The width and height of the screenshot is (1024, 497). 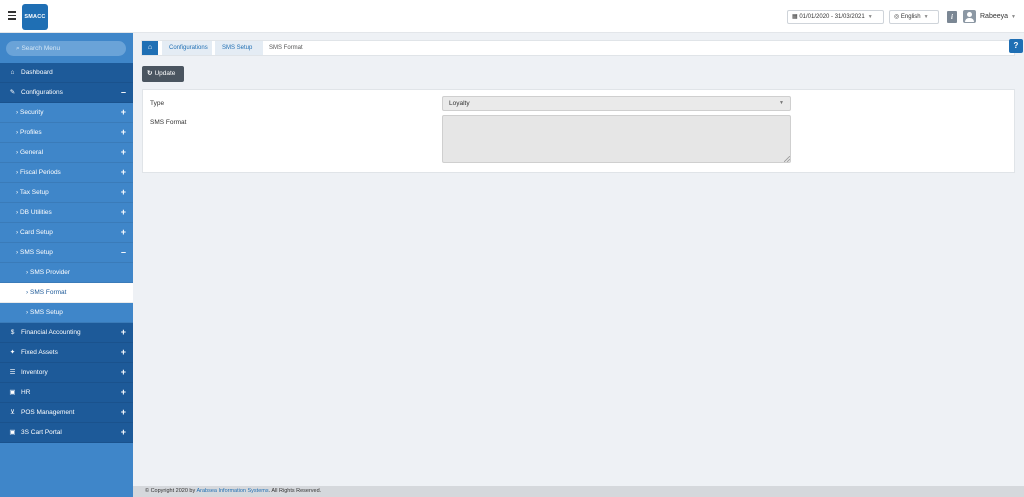 What do you see at coordinates (994, 16) in the screenshot?
I see `user-name: Rabeeya` at bounding box center [994, 16].